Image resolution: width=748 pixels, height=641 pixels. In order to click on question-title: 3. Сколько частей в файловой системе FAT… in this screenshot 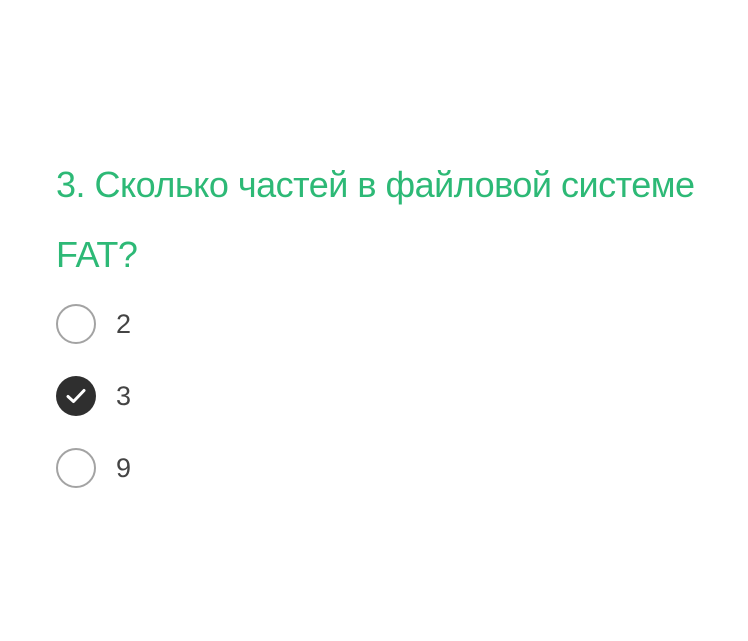, I will do `click(375, 219)`.